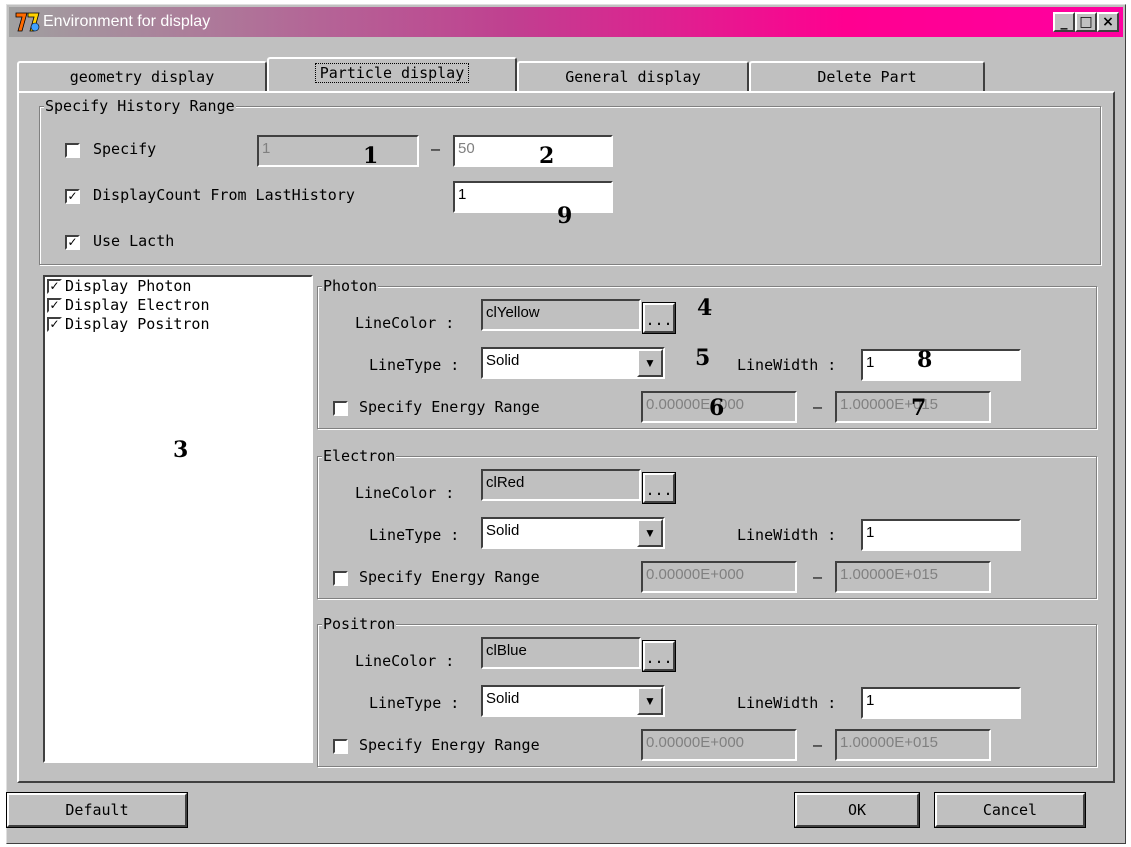 The image size is (1131, 847). Describe the element at coordinates (125, 149) in the screenshot. I see `specify-label: Specify` at that location.